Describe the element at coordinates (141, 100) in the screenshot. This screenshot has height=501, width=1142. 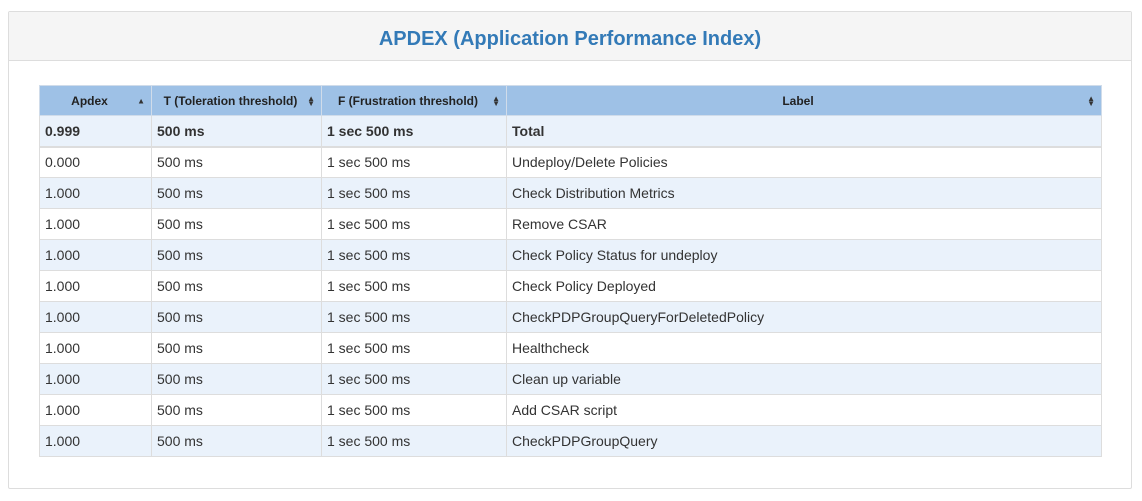
I see `sort-asc-icon: ▲` at that location.